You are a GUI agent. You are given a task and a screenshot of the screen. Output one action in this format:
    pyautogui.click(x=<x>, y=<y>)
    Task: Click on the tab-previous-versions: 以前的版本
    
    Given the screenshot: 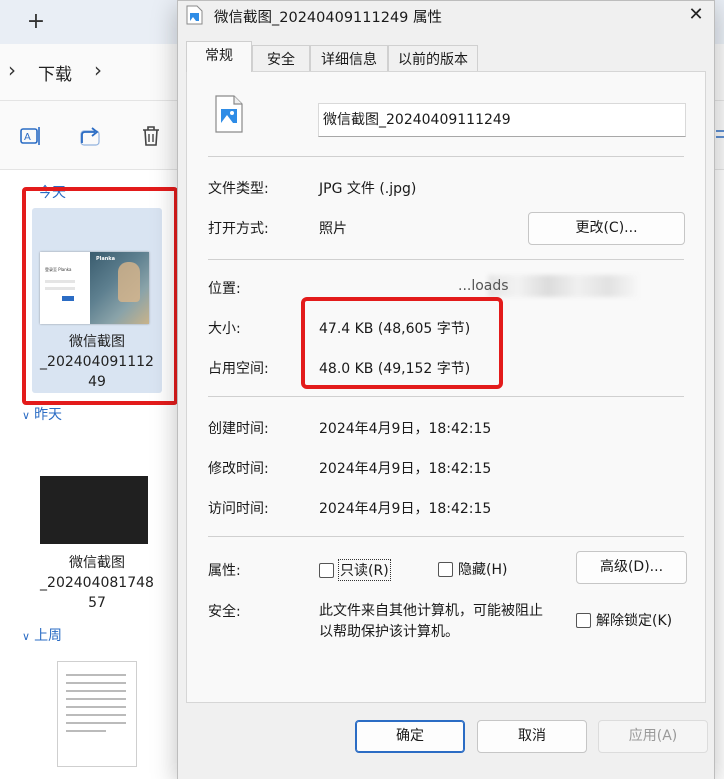 What is the action you would take?
    pyautogui.click(x=433, y=58)
    